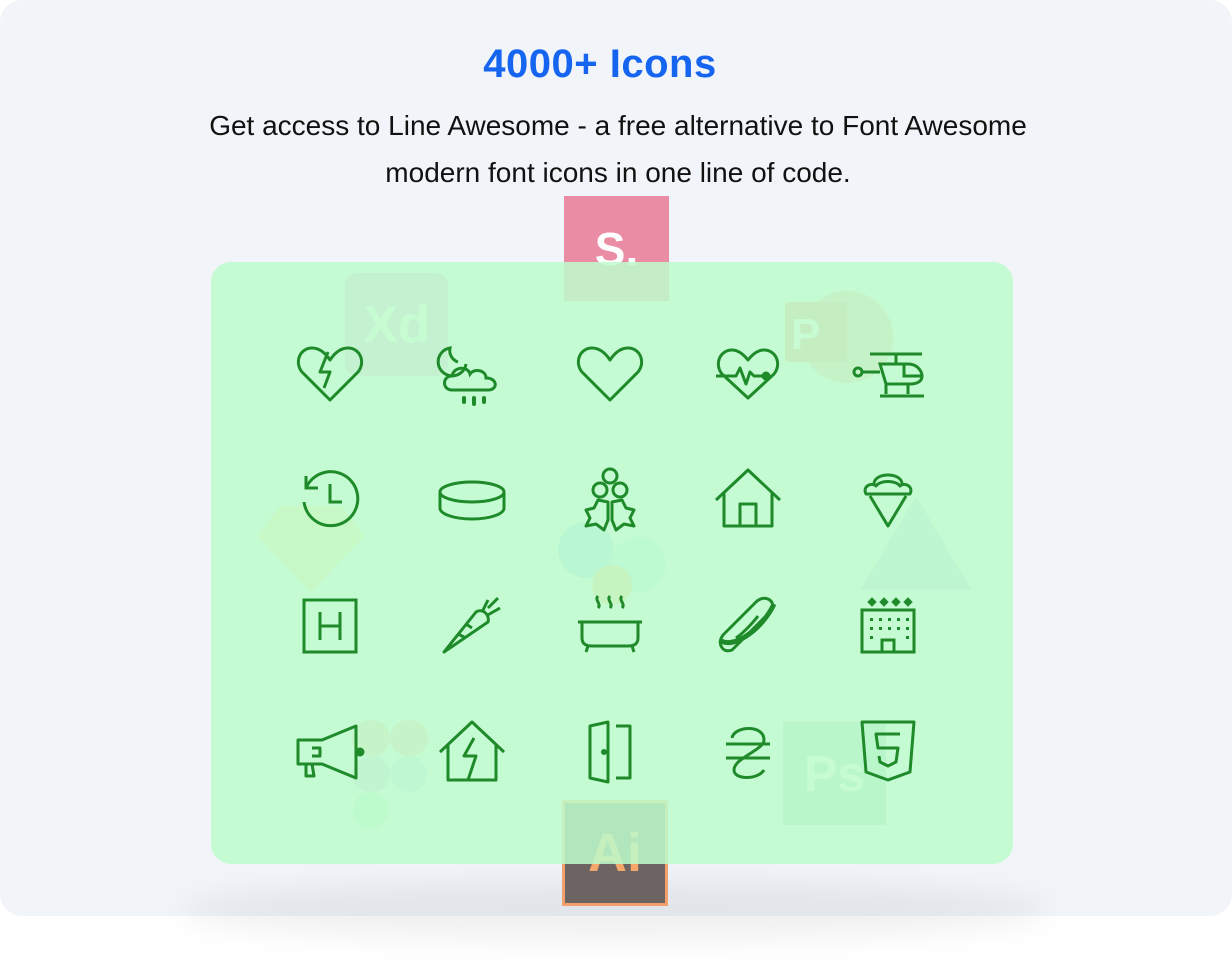 This screenshot has width=1232, height=961. What do you see at coordinates (618, 172) in the screenshot?
I see `subtitle-line-2: modern font icons in one line of code.` at bounding box center [618, 172].